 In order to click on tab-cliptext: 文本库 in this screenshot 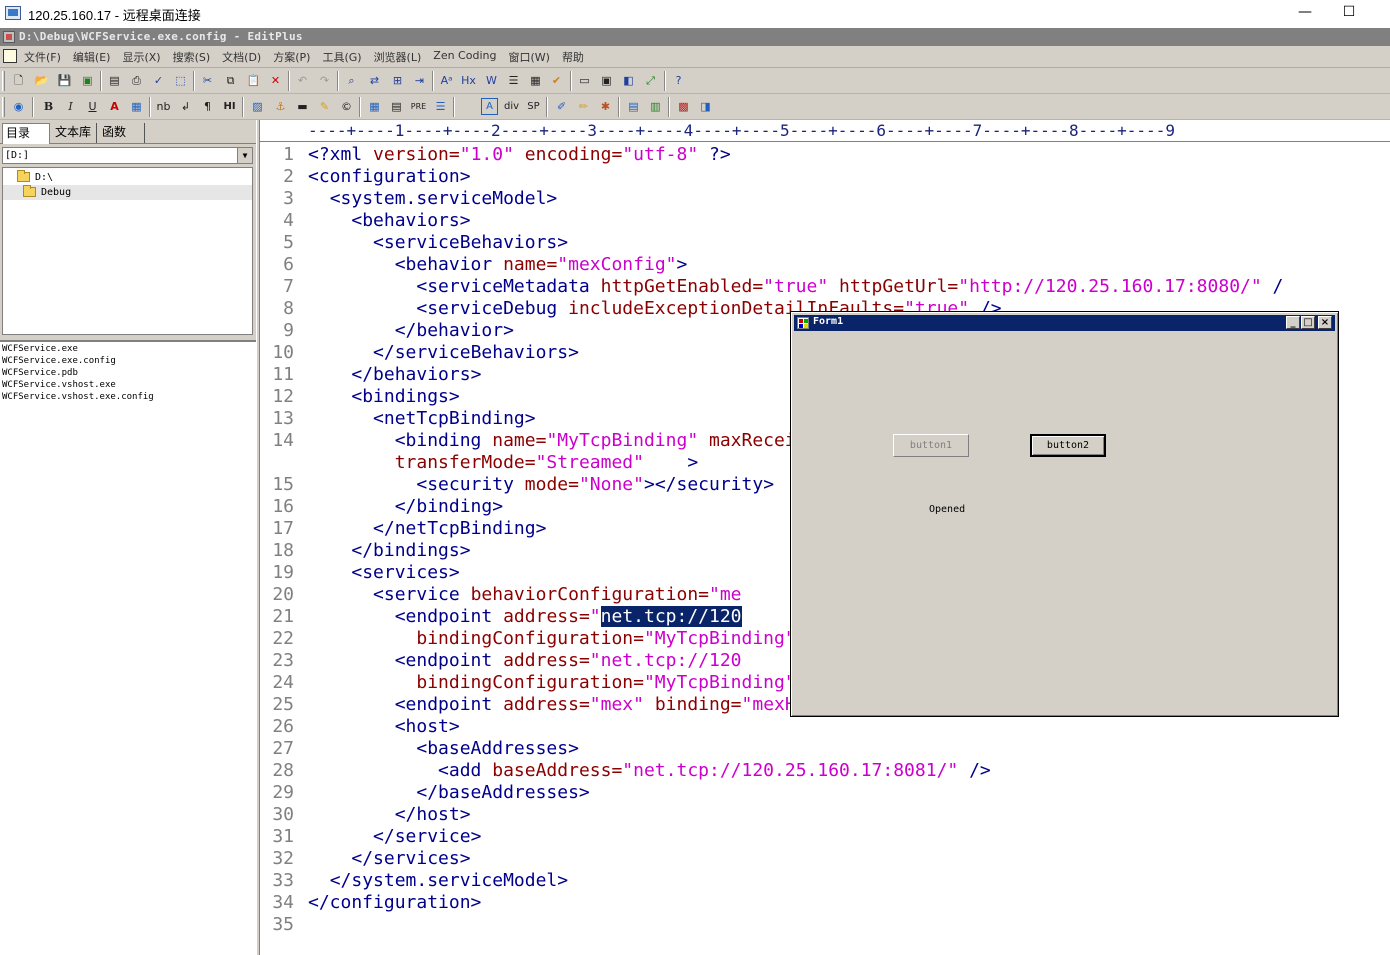, I will do `click(74, 133)`.